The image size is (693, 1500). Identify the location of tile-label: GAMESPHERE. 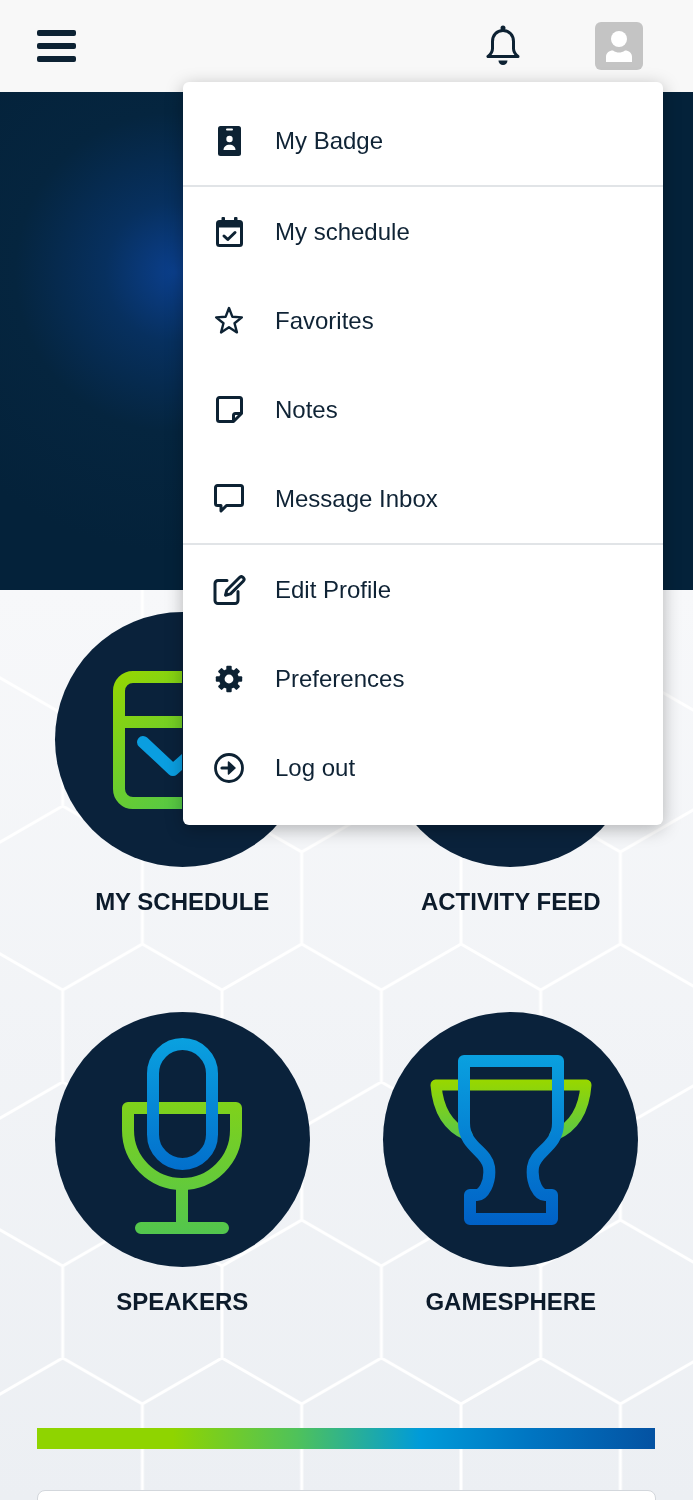
(511, 1302).